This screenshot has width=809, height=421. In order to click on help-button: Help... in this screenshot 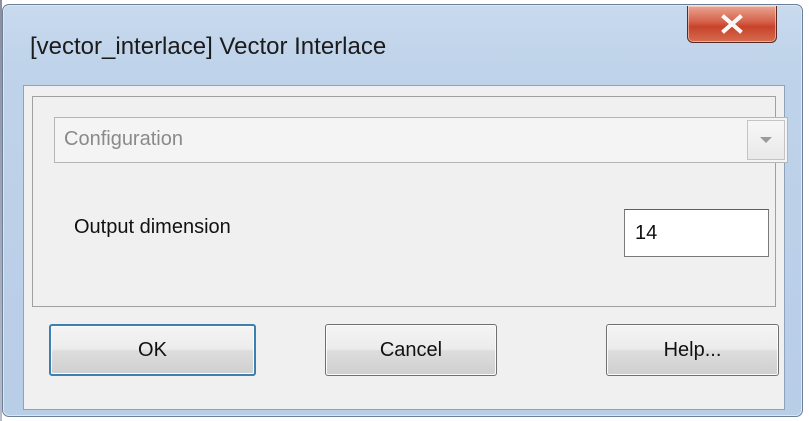, I will do `click(692, 350)`.